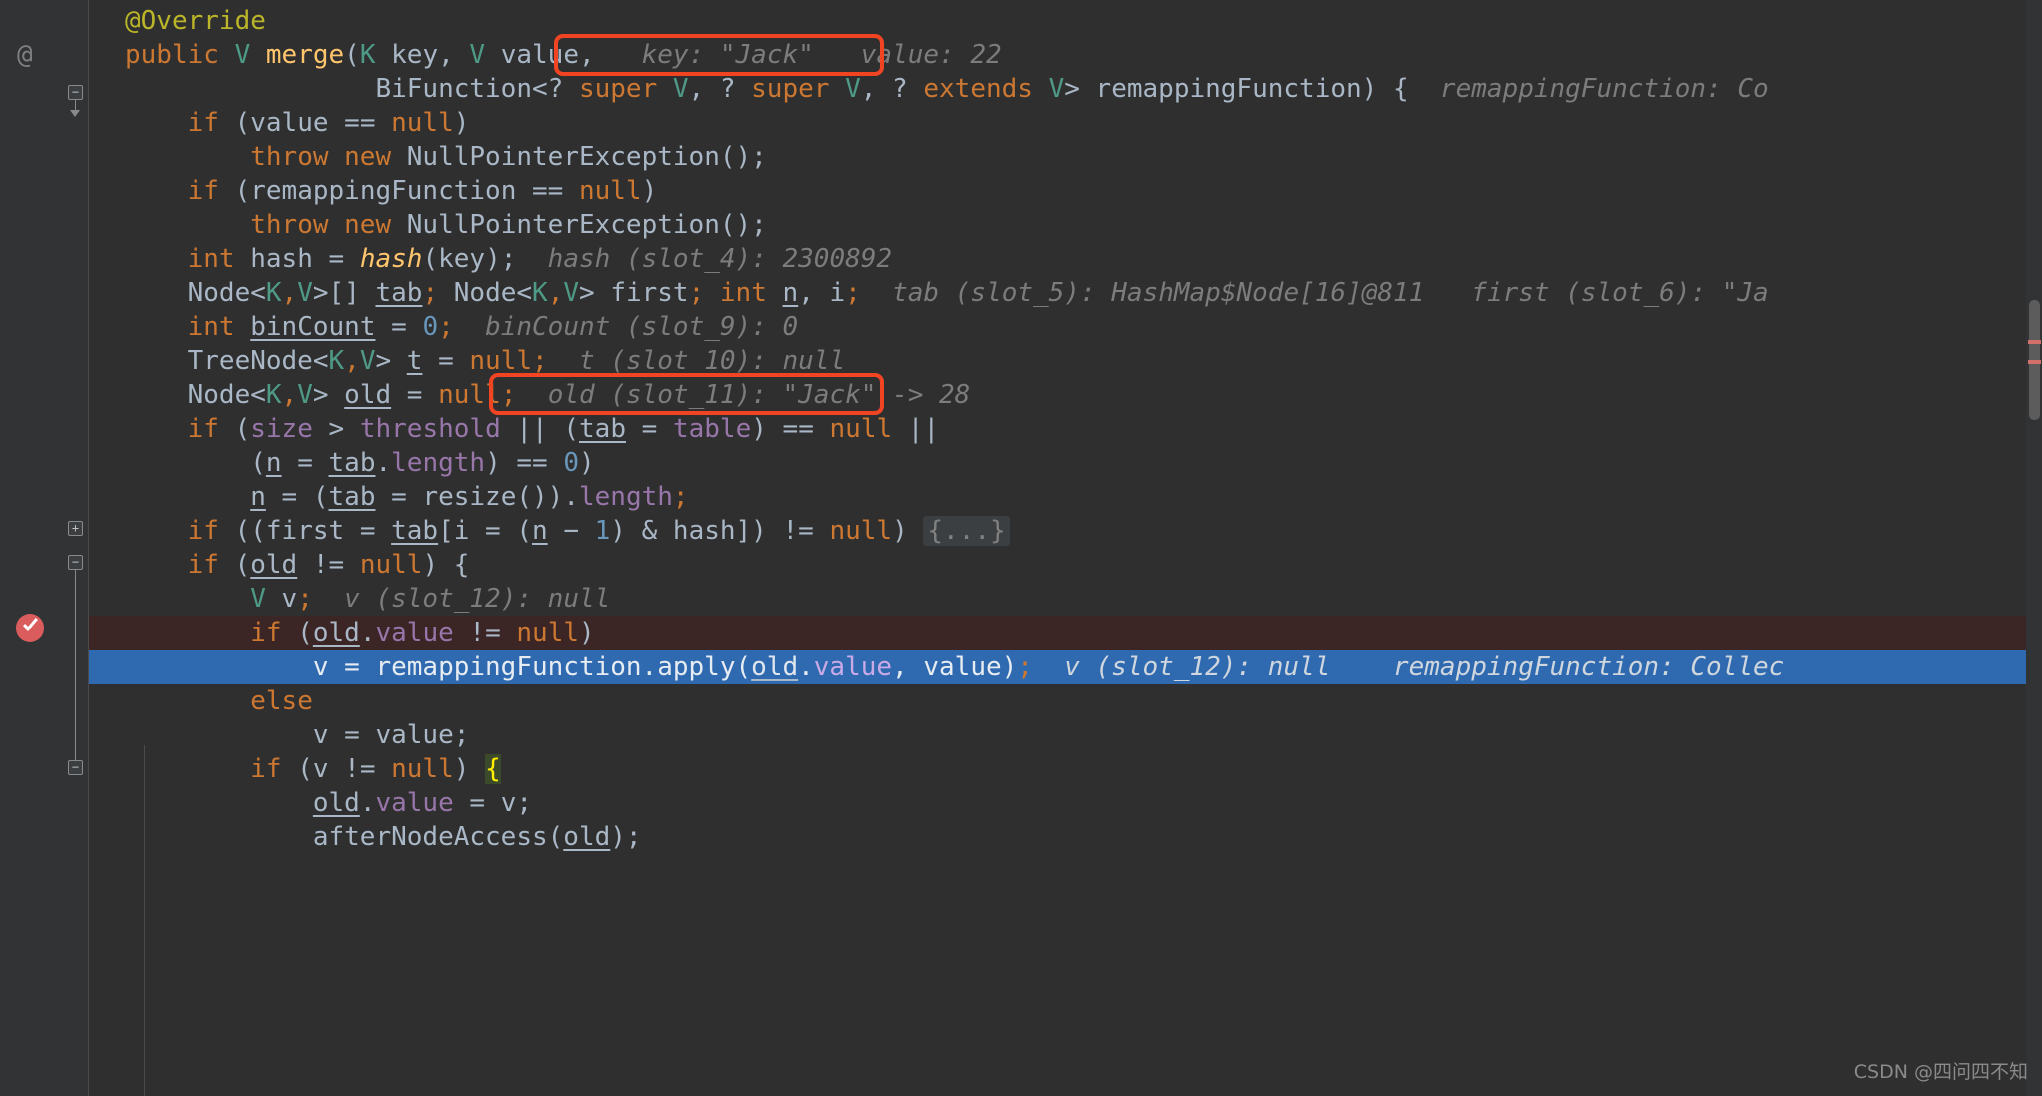 The height and width of the screenshot is (1096, 2042). What do you see at coordinates (75, 105) in the screenshot?
I see `fold-guide-line` at bounding box center [75, 105].